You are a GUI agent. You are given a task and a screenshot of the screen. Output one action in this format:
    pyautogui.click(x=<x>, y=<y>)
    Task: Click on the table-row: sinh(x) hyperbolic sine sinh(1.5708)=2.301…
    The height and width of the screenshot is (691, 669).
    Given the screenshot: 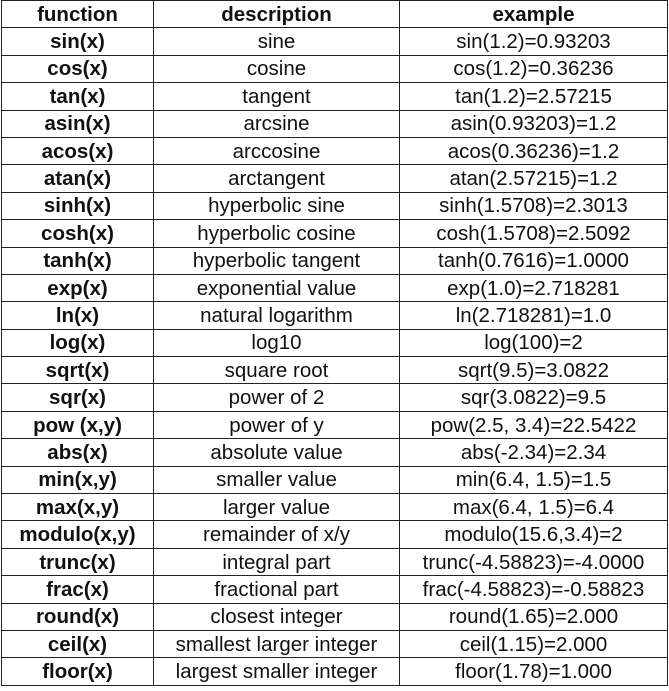 What is the action you would take?
    pyautogui.click(x=334, y=206)
    